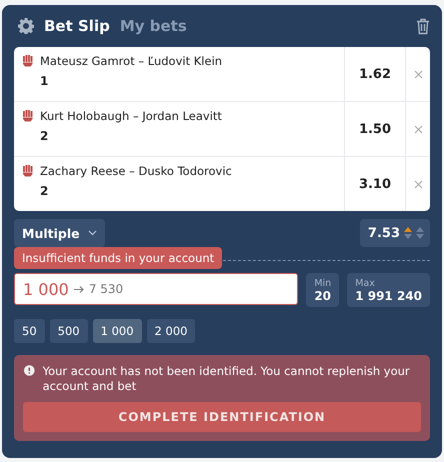  What do you see at coordinates (29, 331) in the screenshot?
I see `quick-stake-chip: 50` at bounding box center [29, 331].